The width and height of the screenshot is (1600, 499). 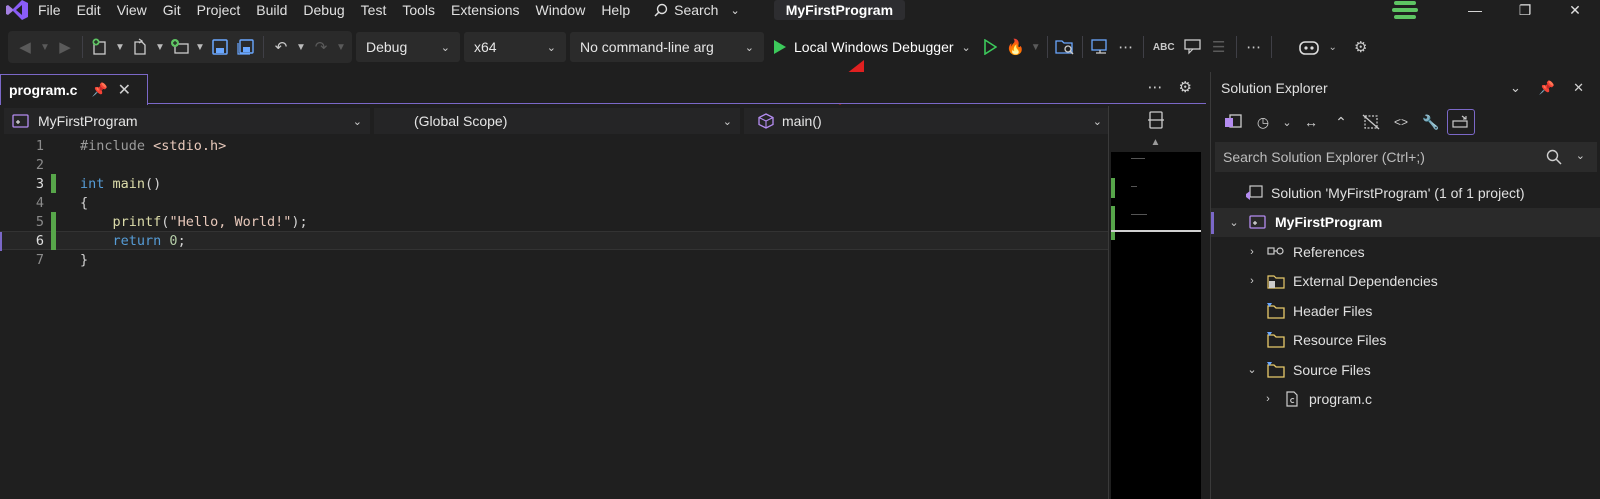 What do you see at coordinates (1401, 122) in the screenshot?
I see `view-code-icon: <>` at bounding box center [1401, 122].